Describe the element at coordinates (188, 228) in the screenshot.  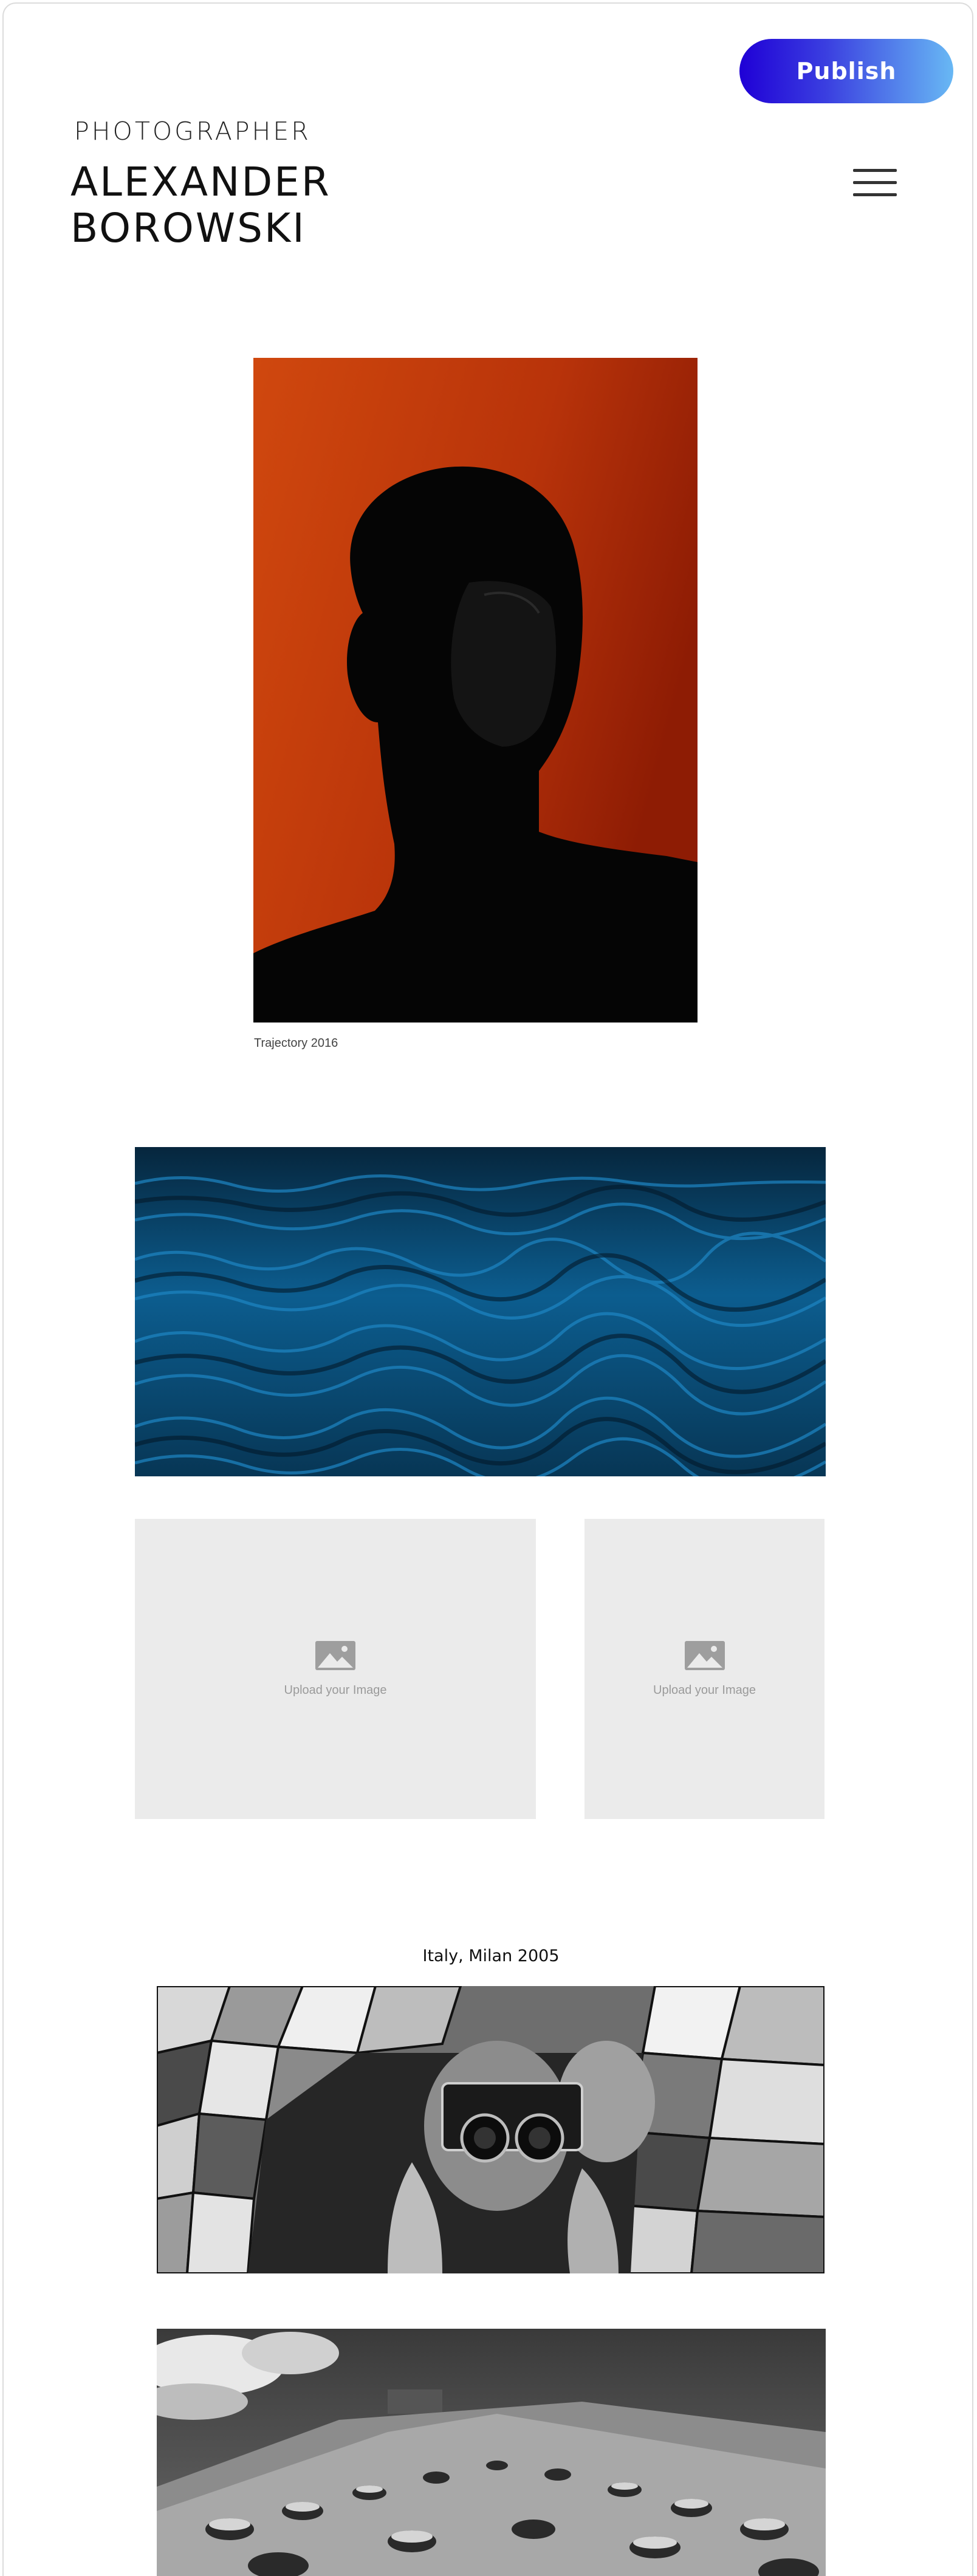
I see `site-title-line-2: BOROWSKI` at that location.